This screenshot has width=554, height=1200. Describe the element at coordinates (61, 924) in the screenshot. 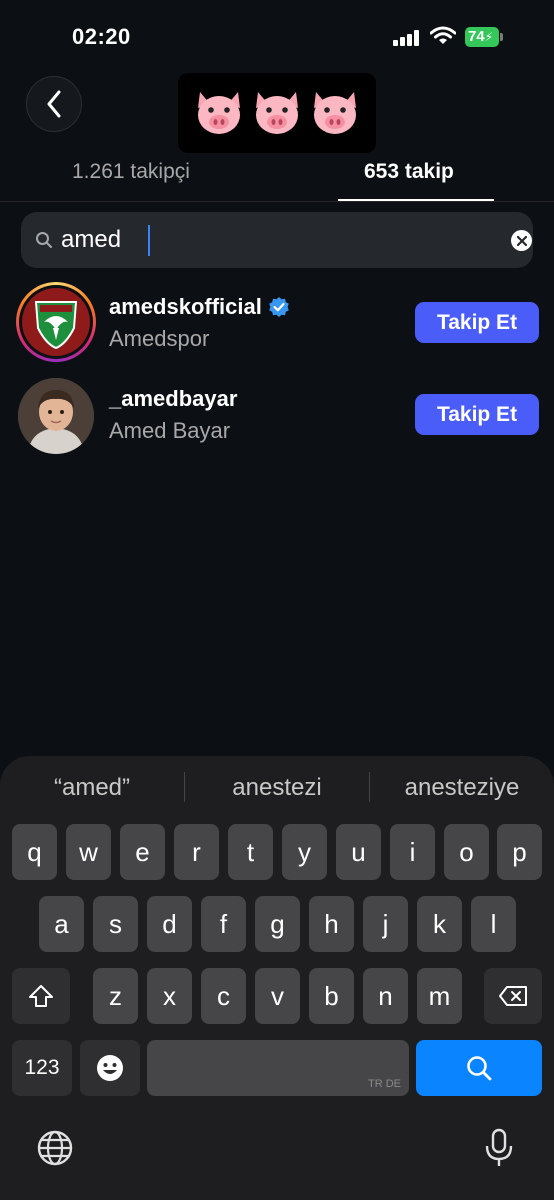

I see `key-a: a` at that location.